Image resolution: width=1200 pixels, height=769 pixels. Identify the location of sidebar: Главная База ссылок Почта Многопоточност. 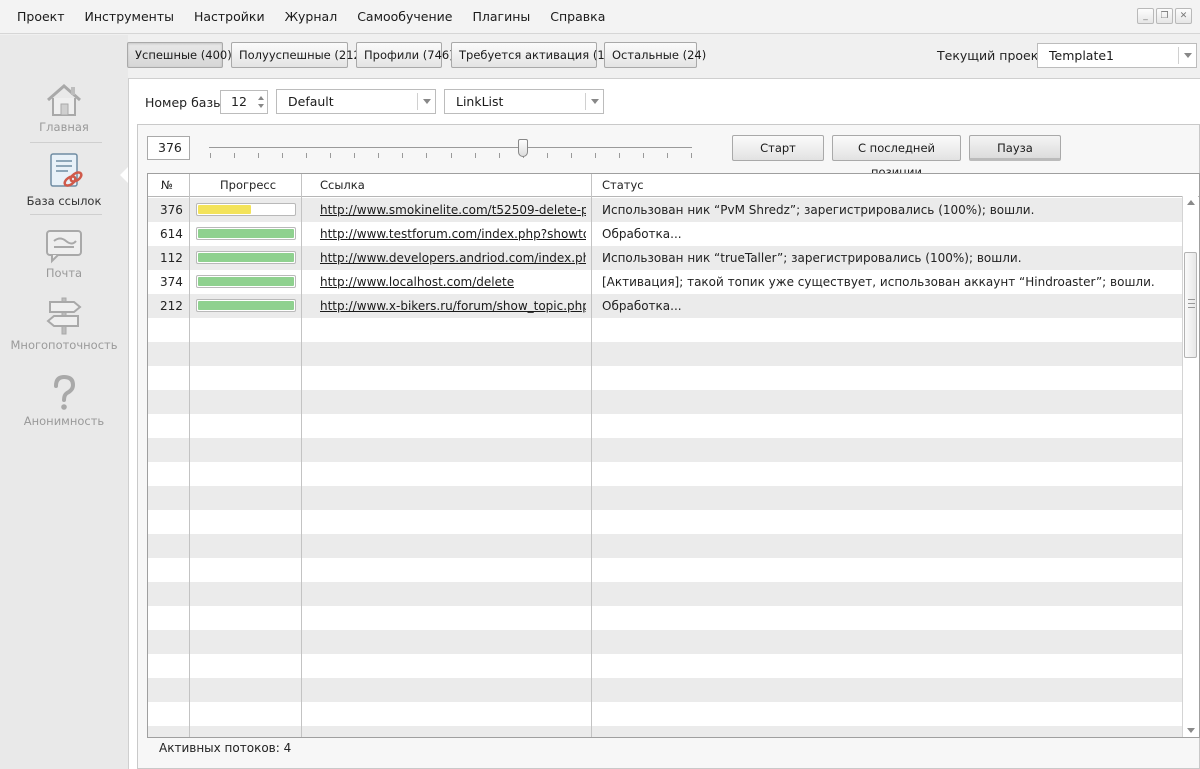
(64, 402).